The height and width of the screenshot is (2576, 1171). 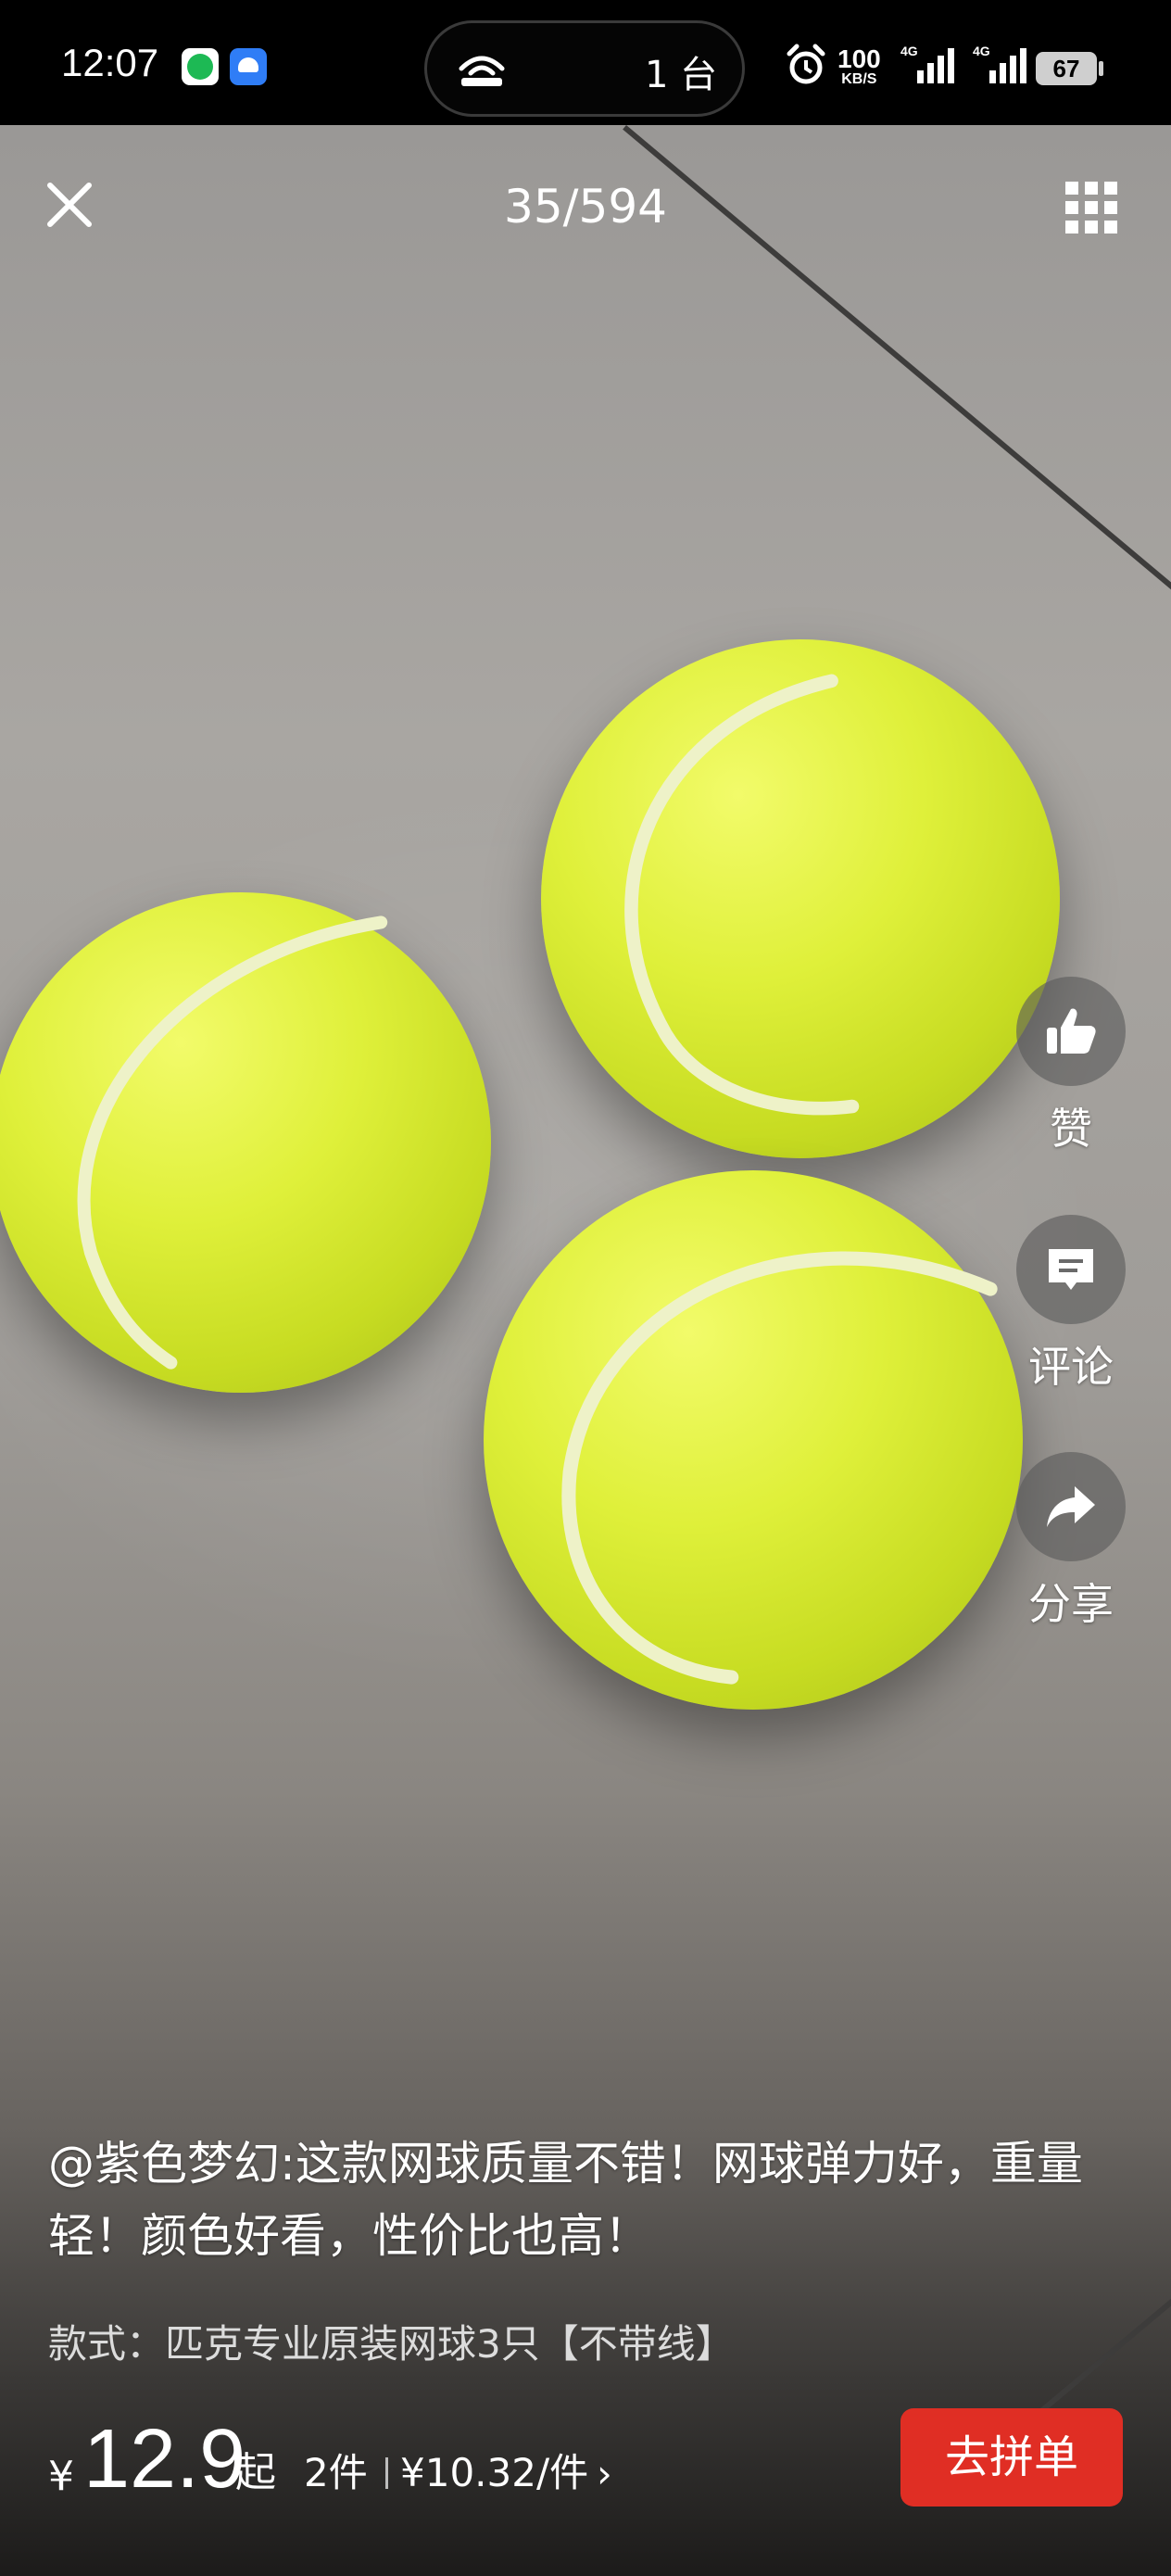 I want to click on comment-label: 评论, so click(x=1071, y=1367).